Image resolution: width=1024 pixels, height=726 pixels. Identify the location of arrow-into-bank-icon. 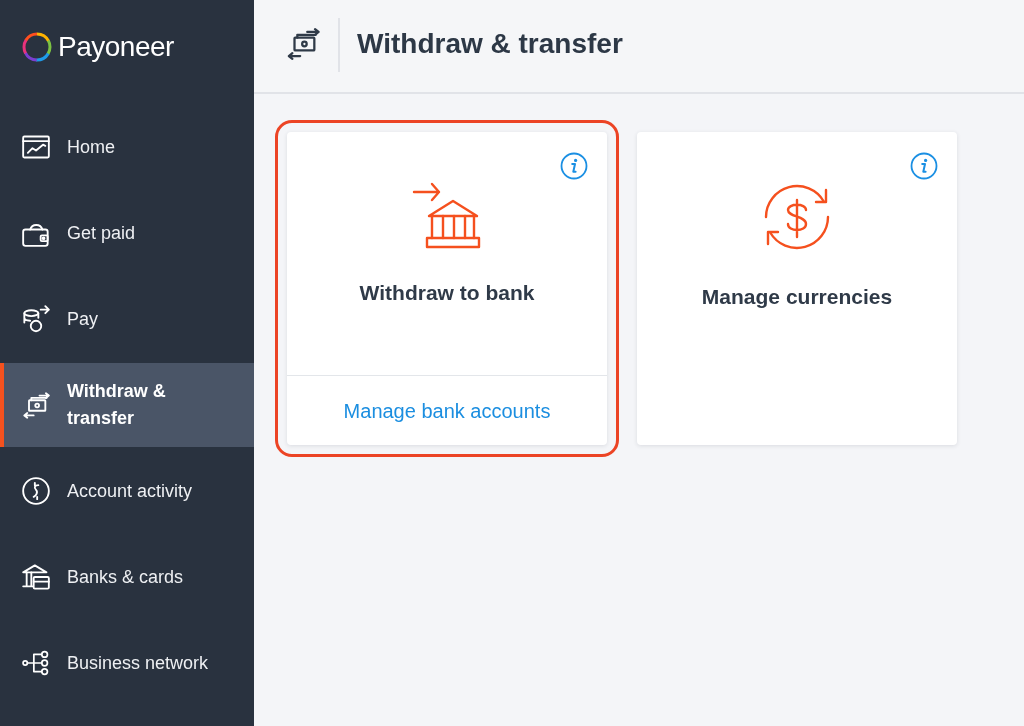
(447, 215).